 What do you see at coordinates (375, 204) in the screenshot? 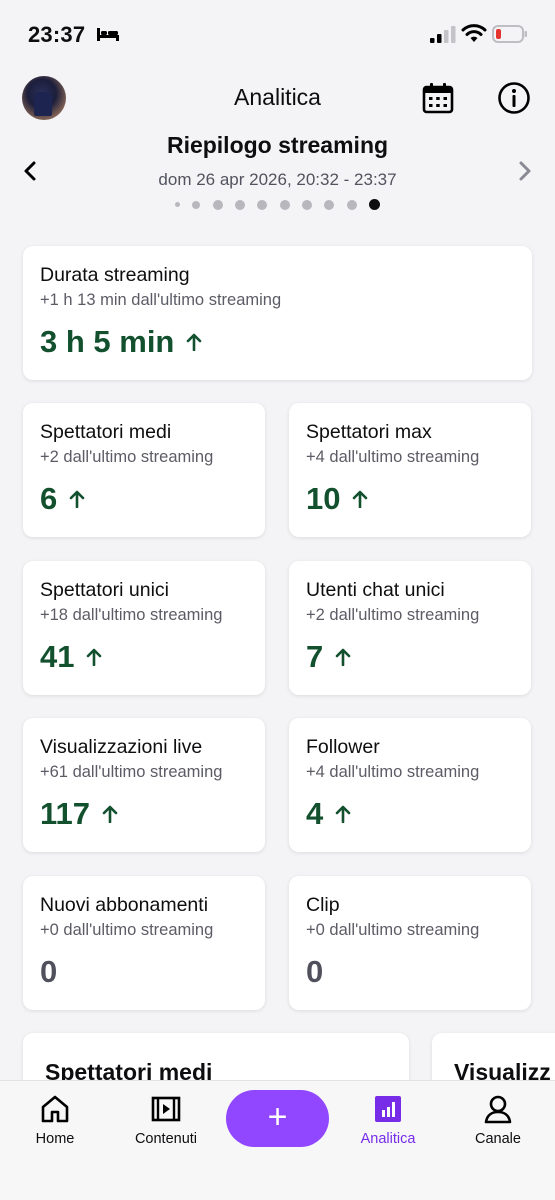
I see `page-dot-active` at bounding box center [375, 204].